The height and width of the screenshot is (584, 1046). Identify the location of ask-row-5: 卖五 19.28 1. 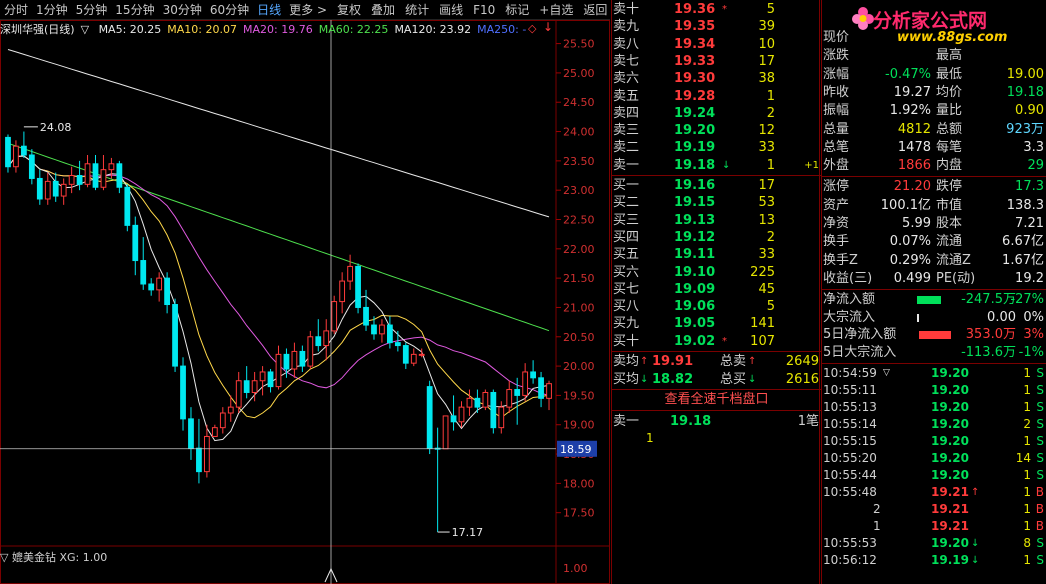
(716, 96).